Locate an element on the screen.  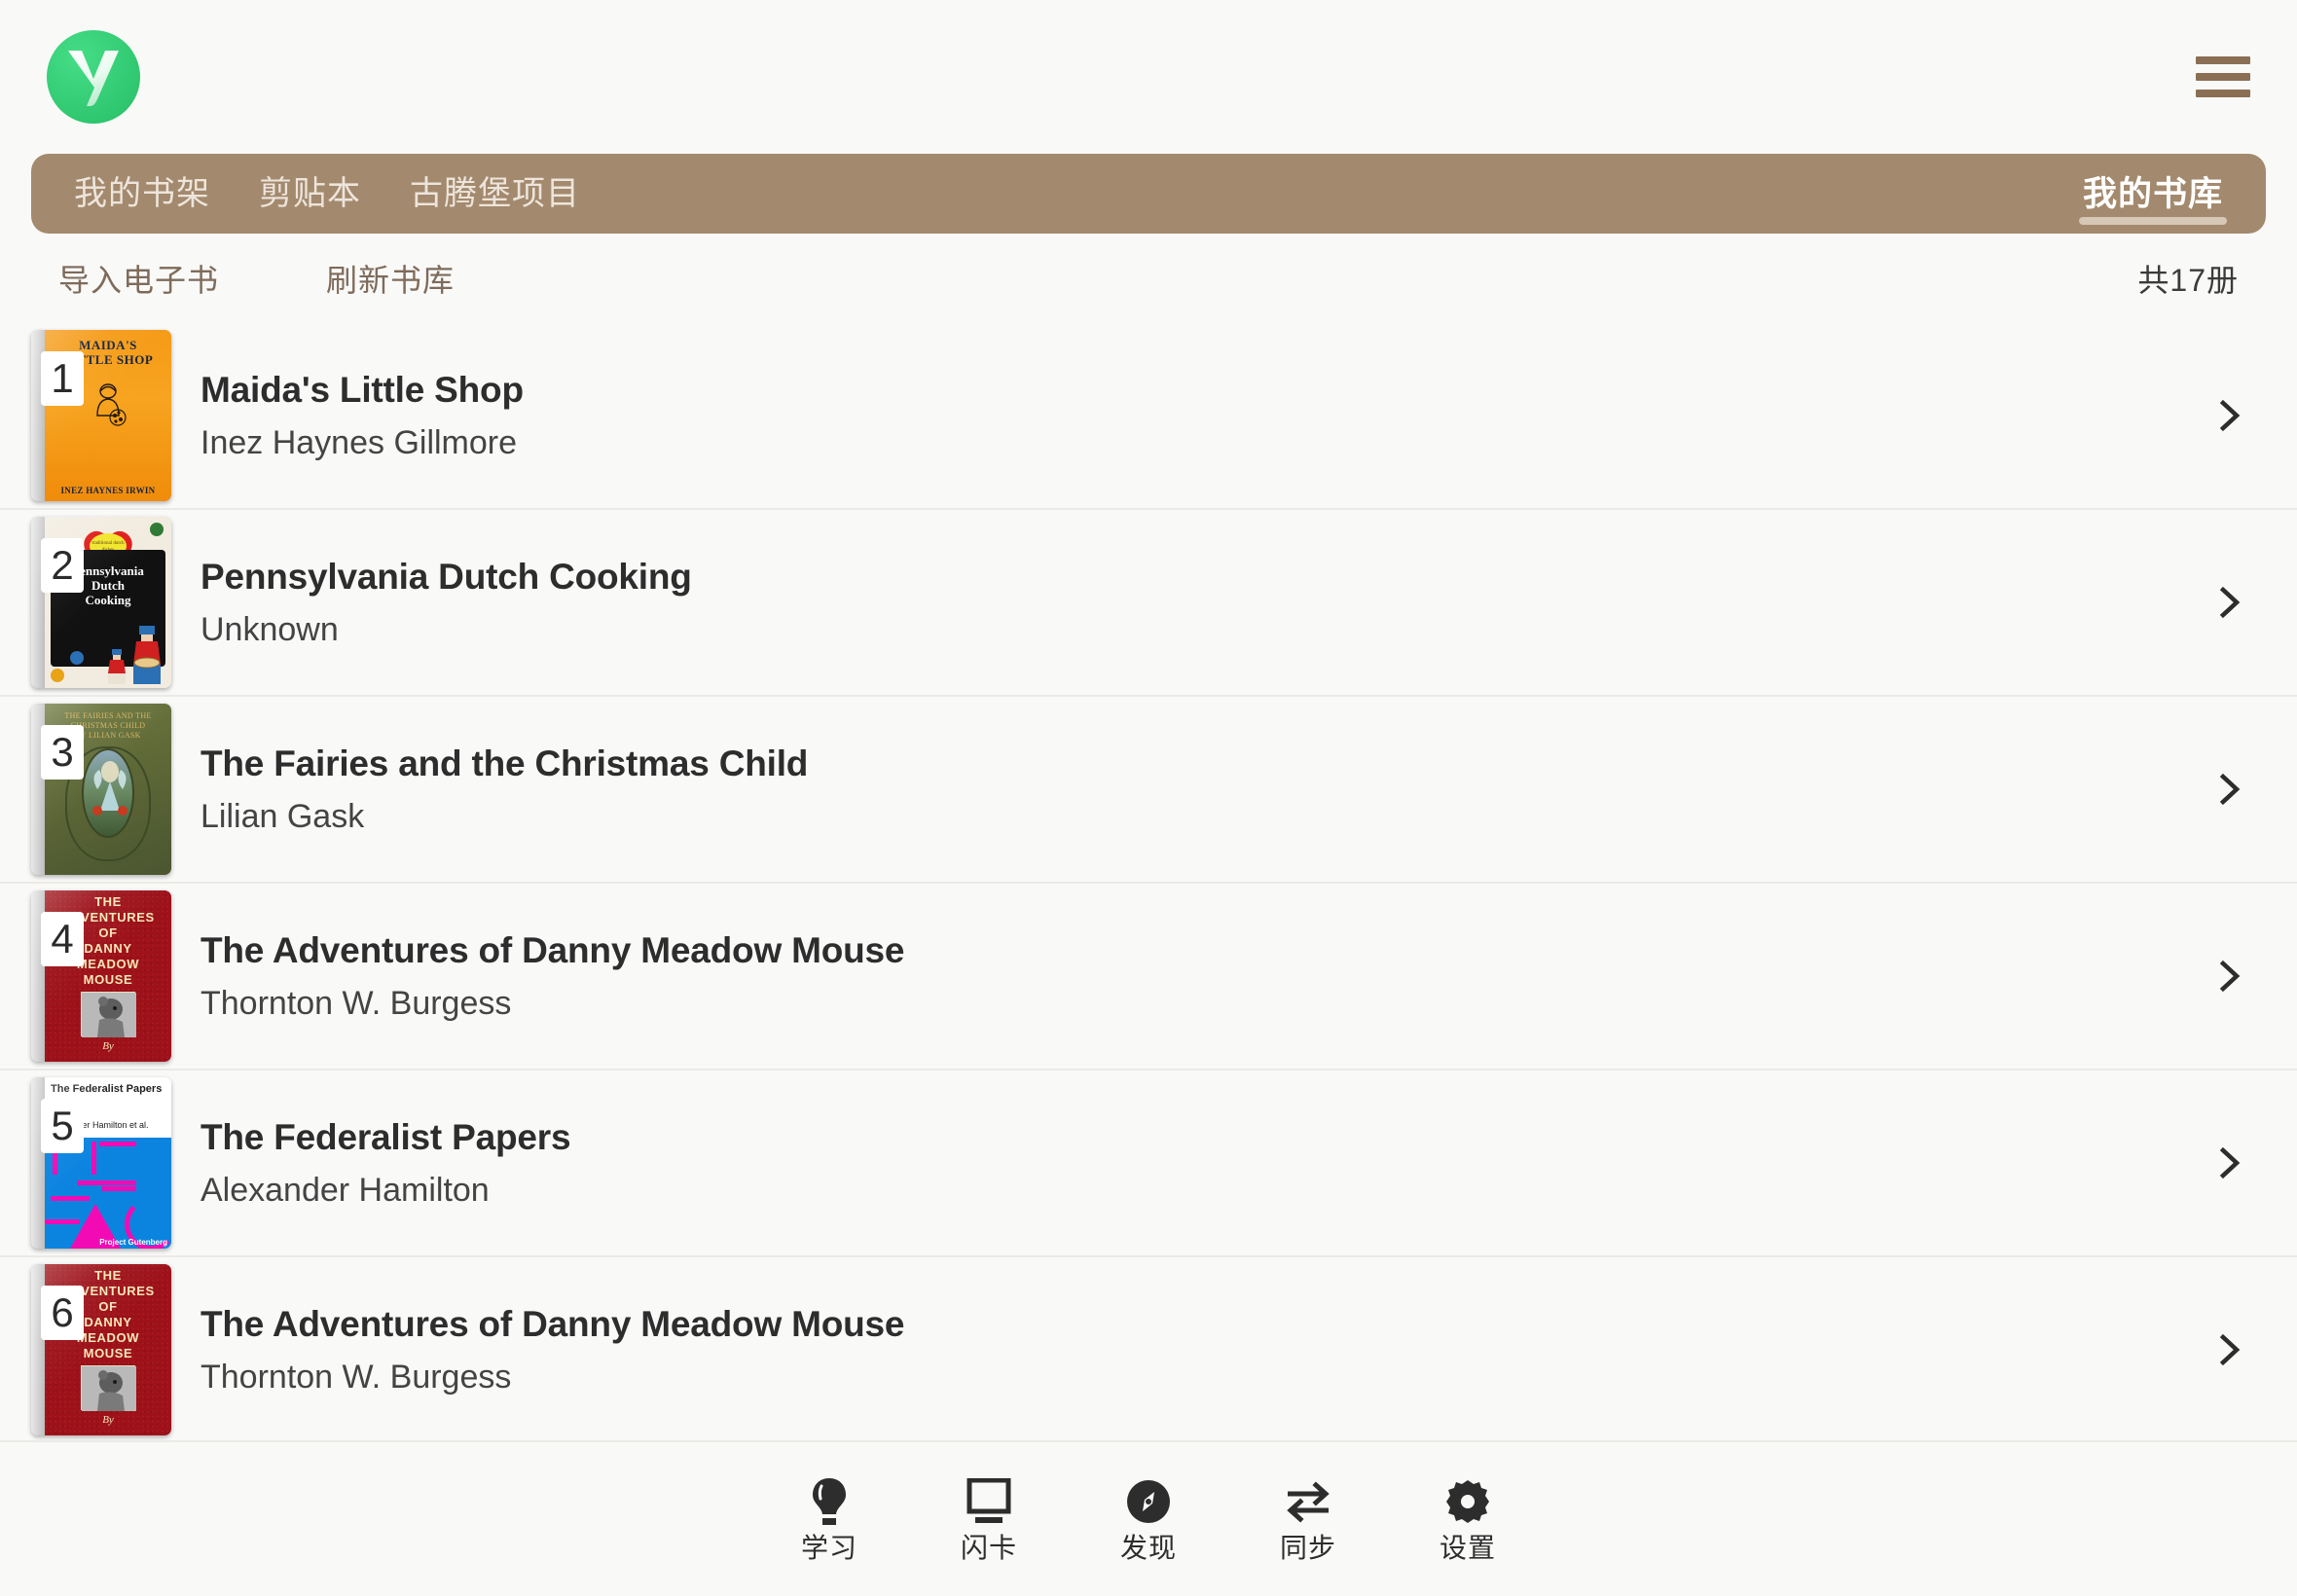
refresh-library-button: 刷新书库 is located at coordinates (390, 278).